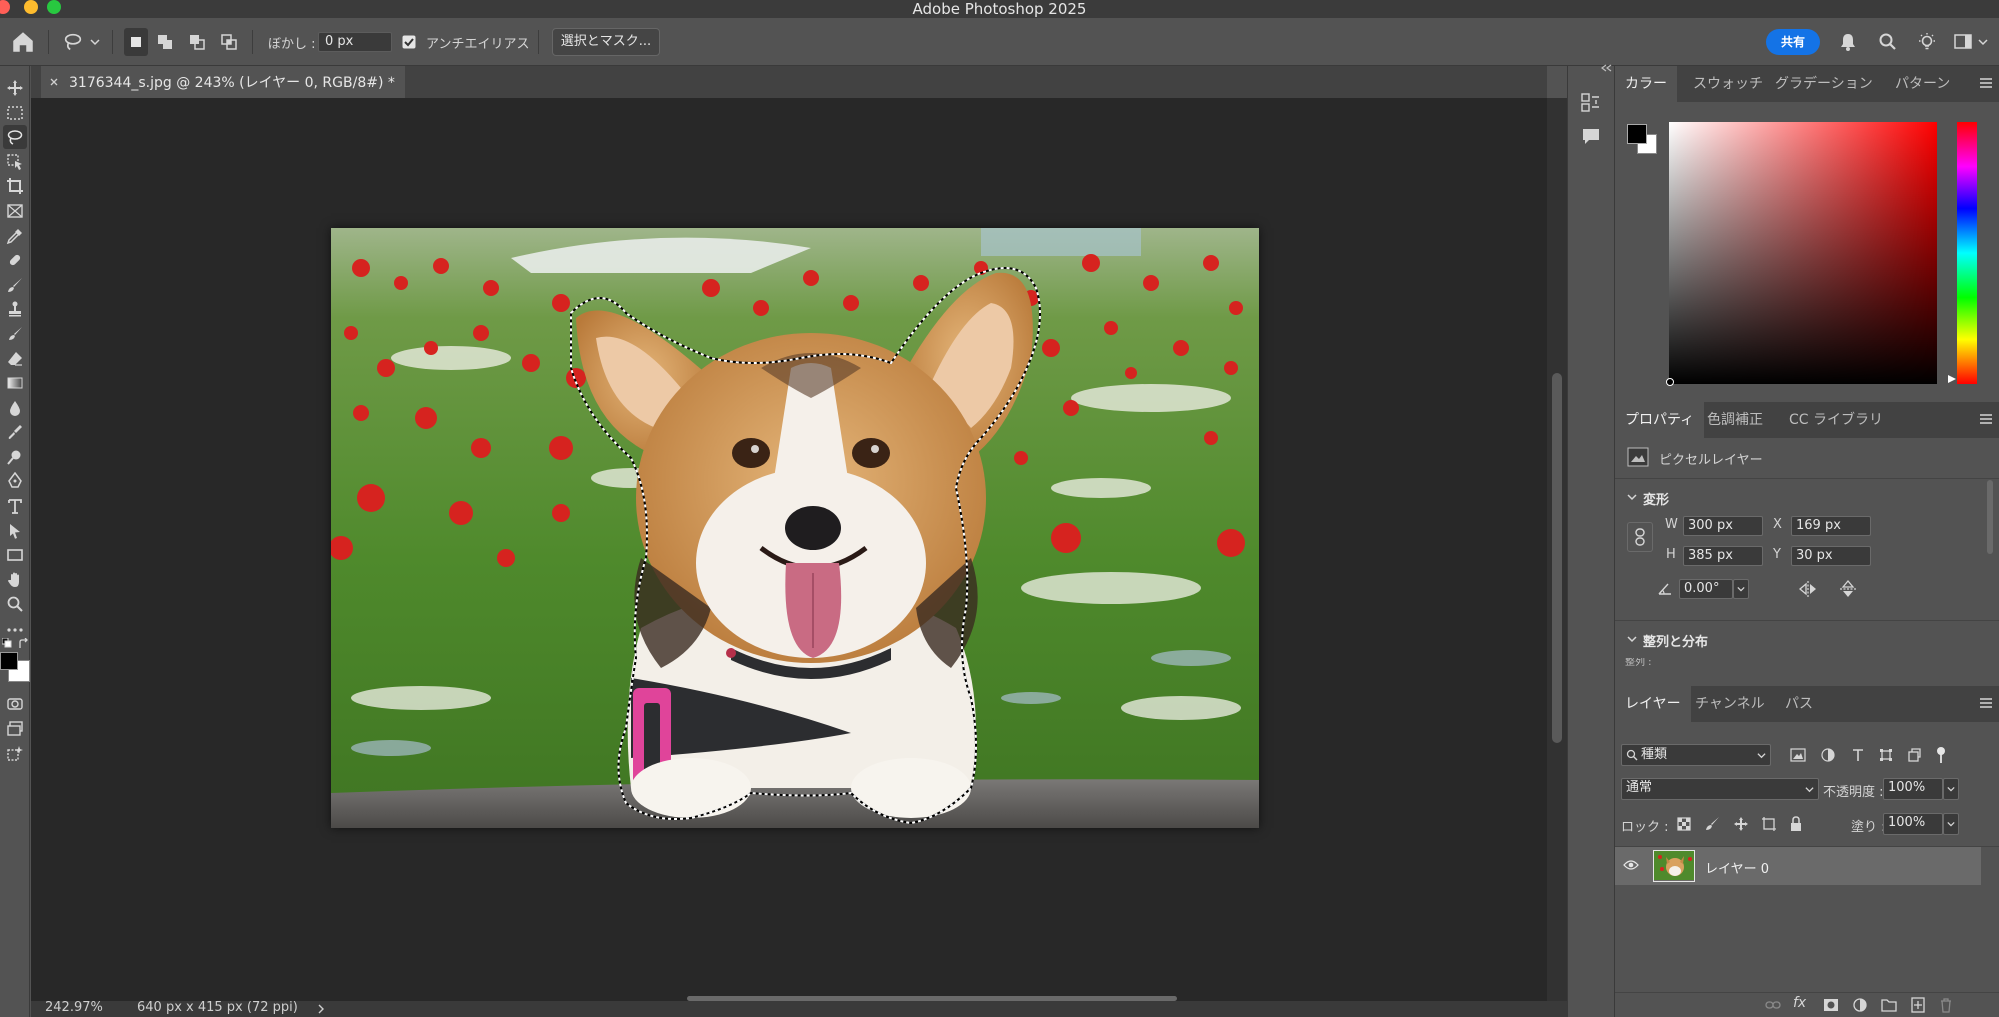 The width and height of the screenshot is (1999, 1017). Describe the element at coordinates (15, 383) in the screenshot. I see `gradient-tool` at that location.